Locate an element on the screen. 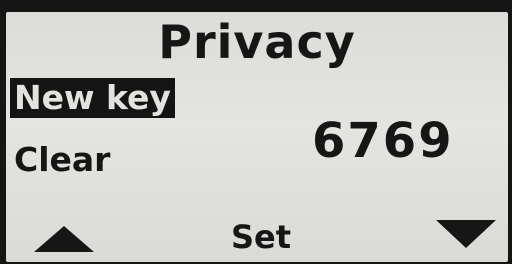 The image size is (512, 264). key-value-display: 6769 is located at coordinates (383, 141).